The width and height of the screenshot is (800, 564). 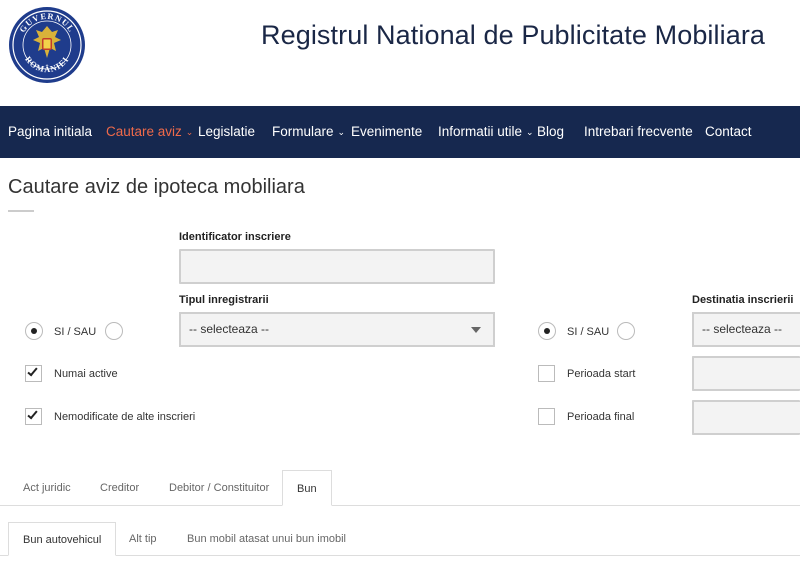 I want to click on destinatia-label: Destinatia inscrierii, so click(x=743, y=300).